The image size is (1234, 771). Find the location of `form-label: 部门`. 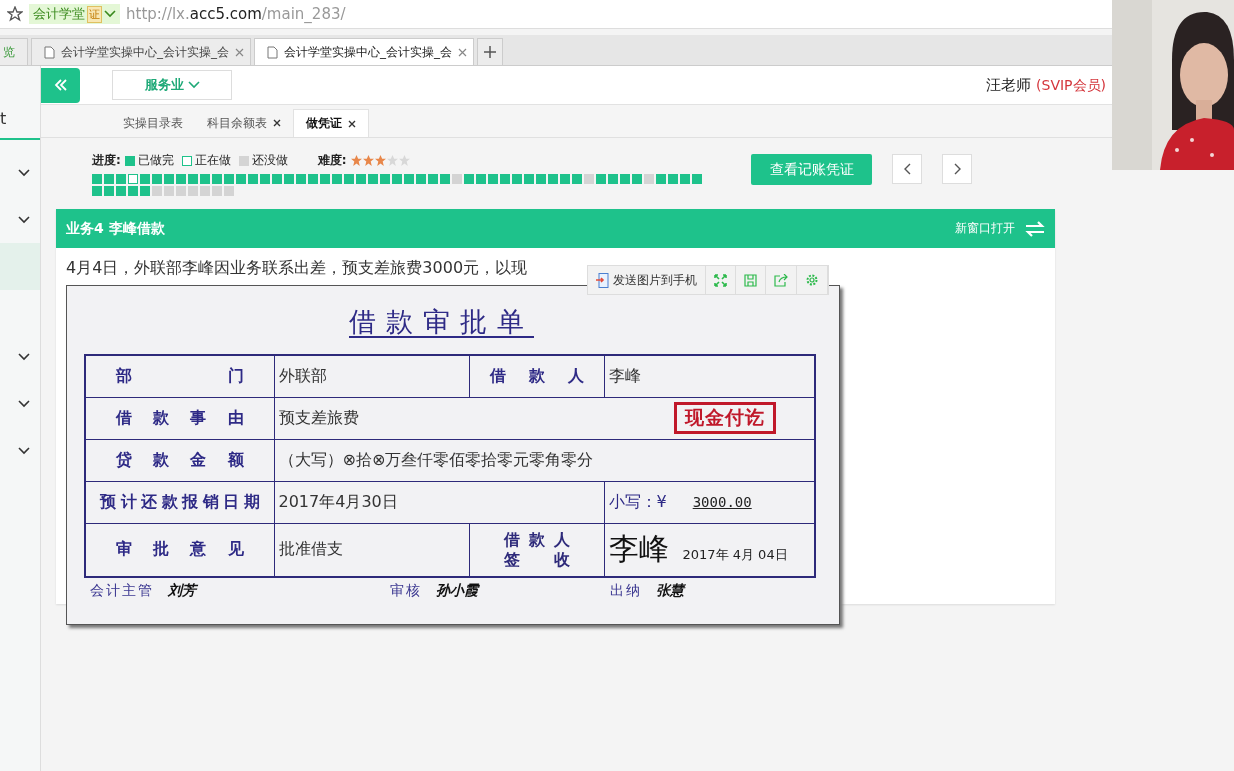

form-label: 部门 is located at coordinates (179, 376).